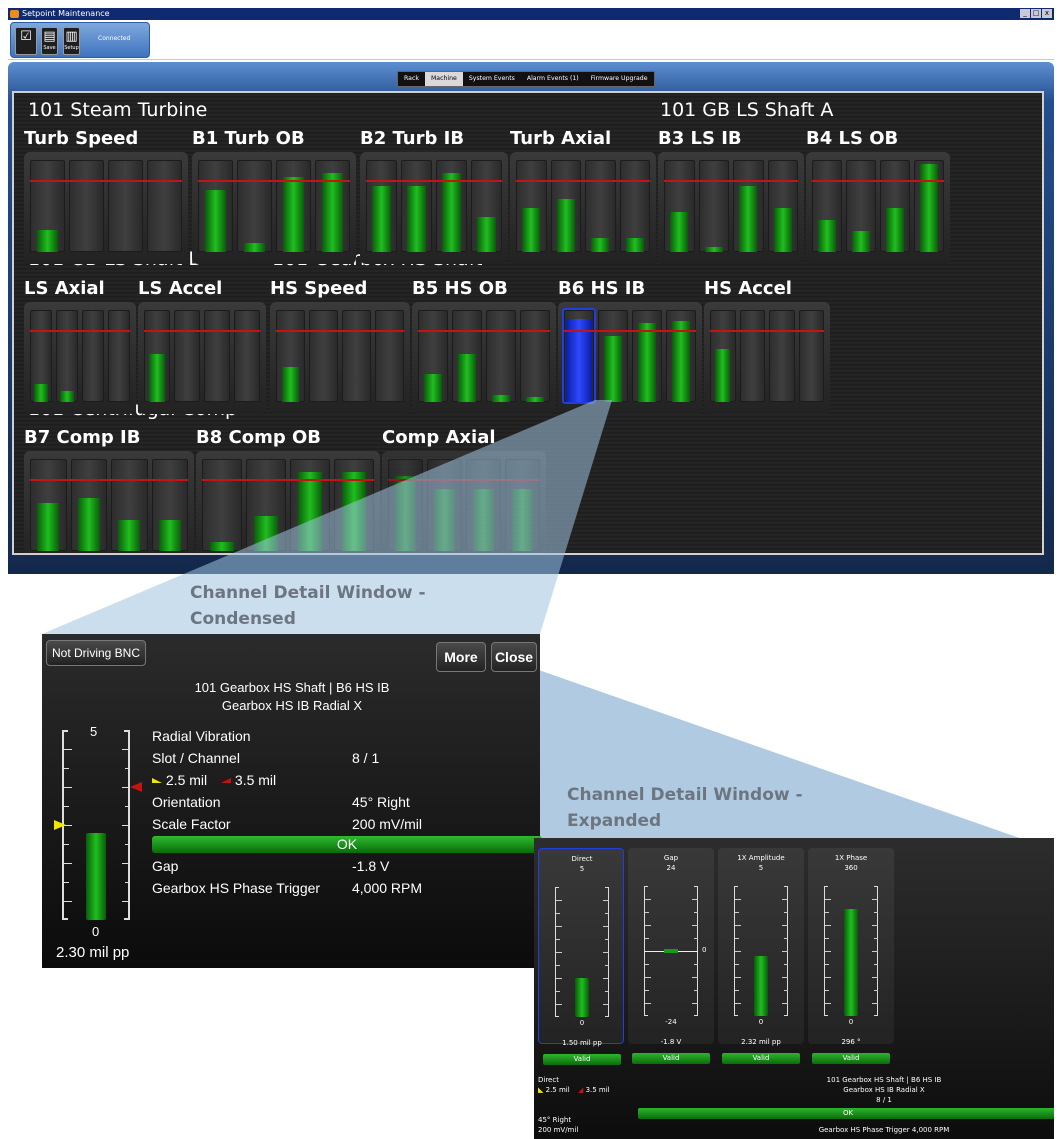 The height and width of the screenshot is (1139, 1062). I want to click on gauge-value: 2.32 mil pp, so click(761, 1042).